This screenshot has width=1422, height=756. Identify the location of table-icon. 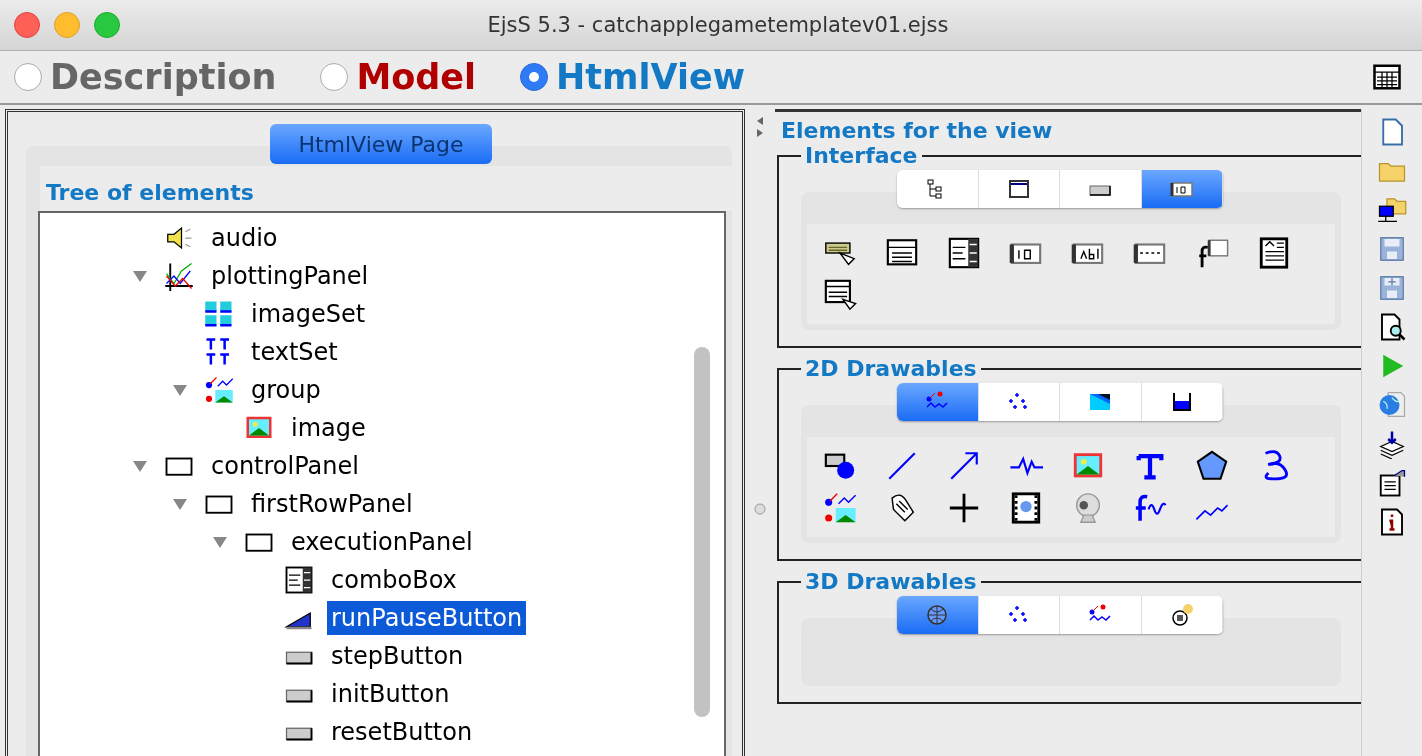
(1387, 77).